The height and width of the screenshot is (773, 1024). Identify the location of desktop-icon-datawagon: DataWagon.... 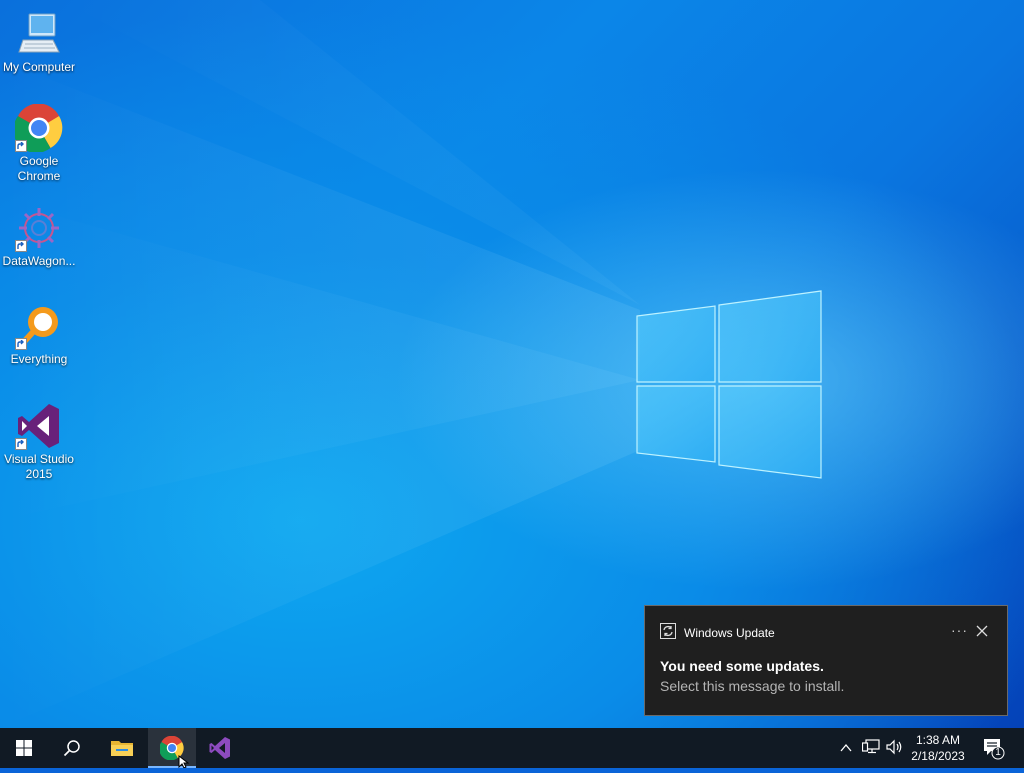
(39, 236).